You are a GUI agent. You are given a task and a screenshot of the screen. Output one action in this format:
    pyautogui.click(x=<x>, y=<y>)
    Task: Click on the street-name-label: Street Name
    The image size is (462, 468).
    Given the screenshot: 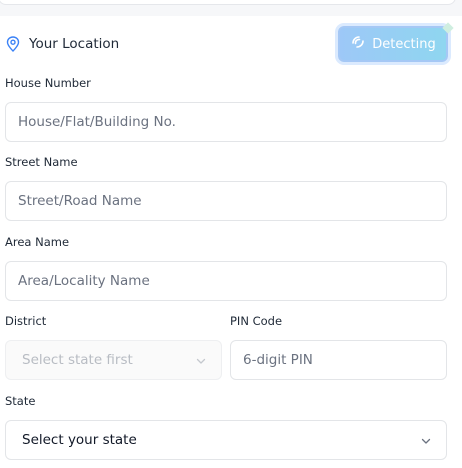 What is the action you would take?
    pyautogui.click(x=41, y=162)
    